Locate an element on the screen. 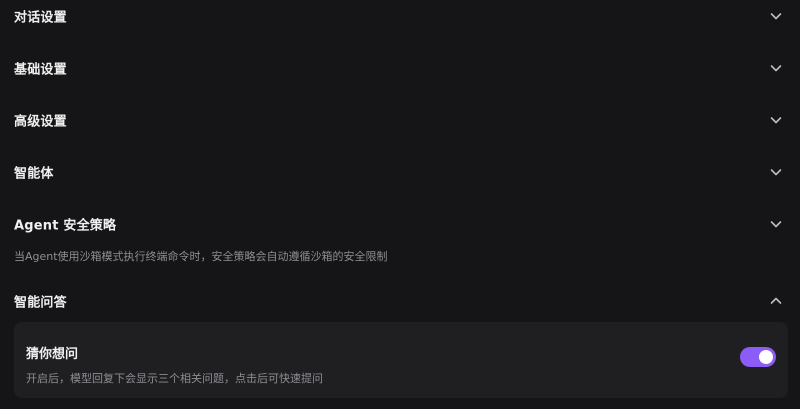 This screenshot has width=800, height=409. suggested-questions-toggle is located at coordinates (758, 357).